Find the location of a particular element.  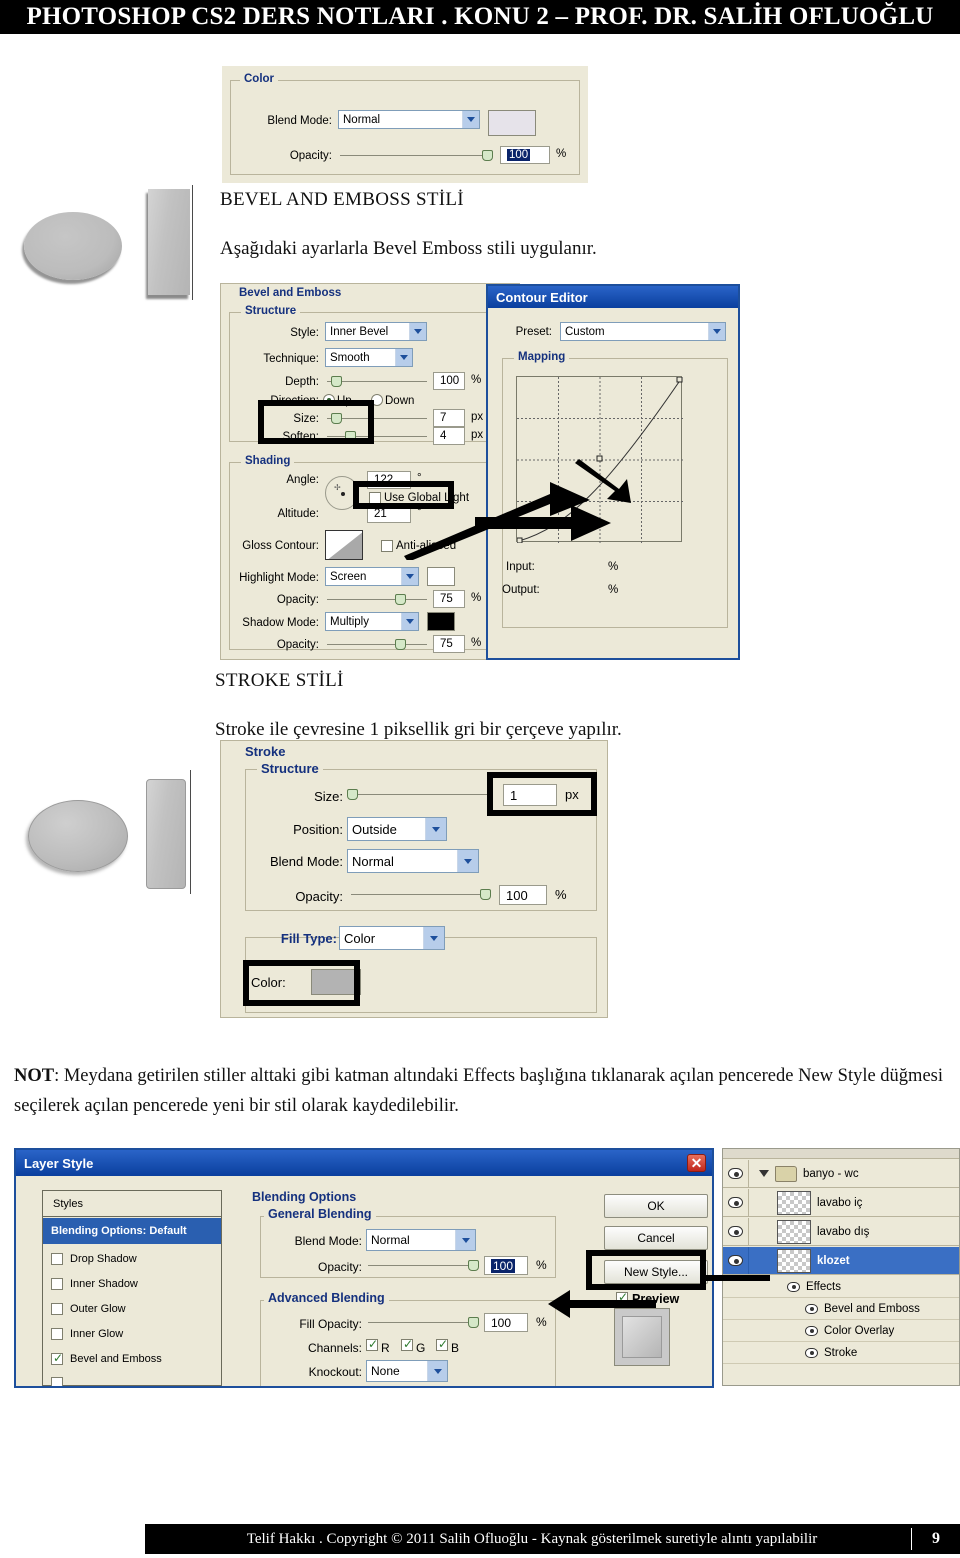

bevel-technique-combo: Smooth is located at coordinates (369, 357).